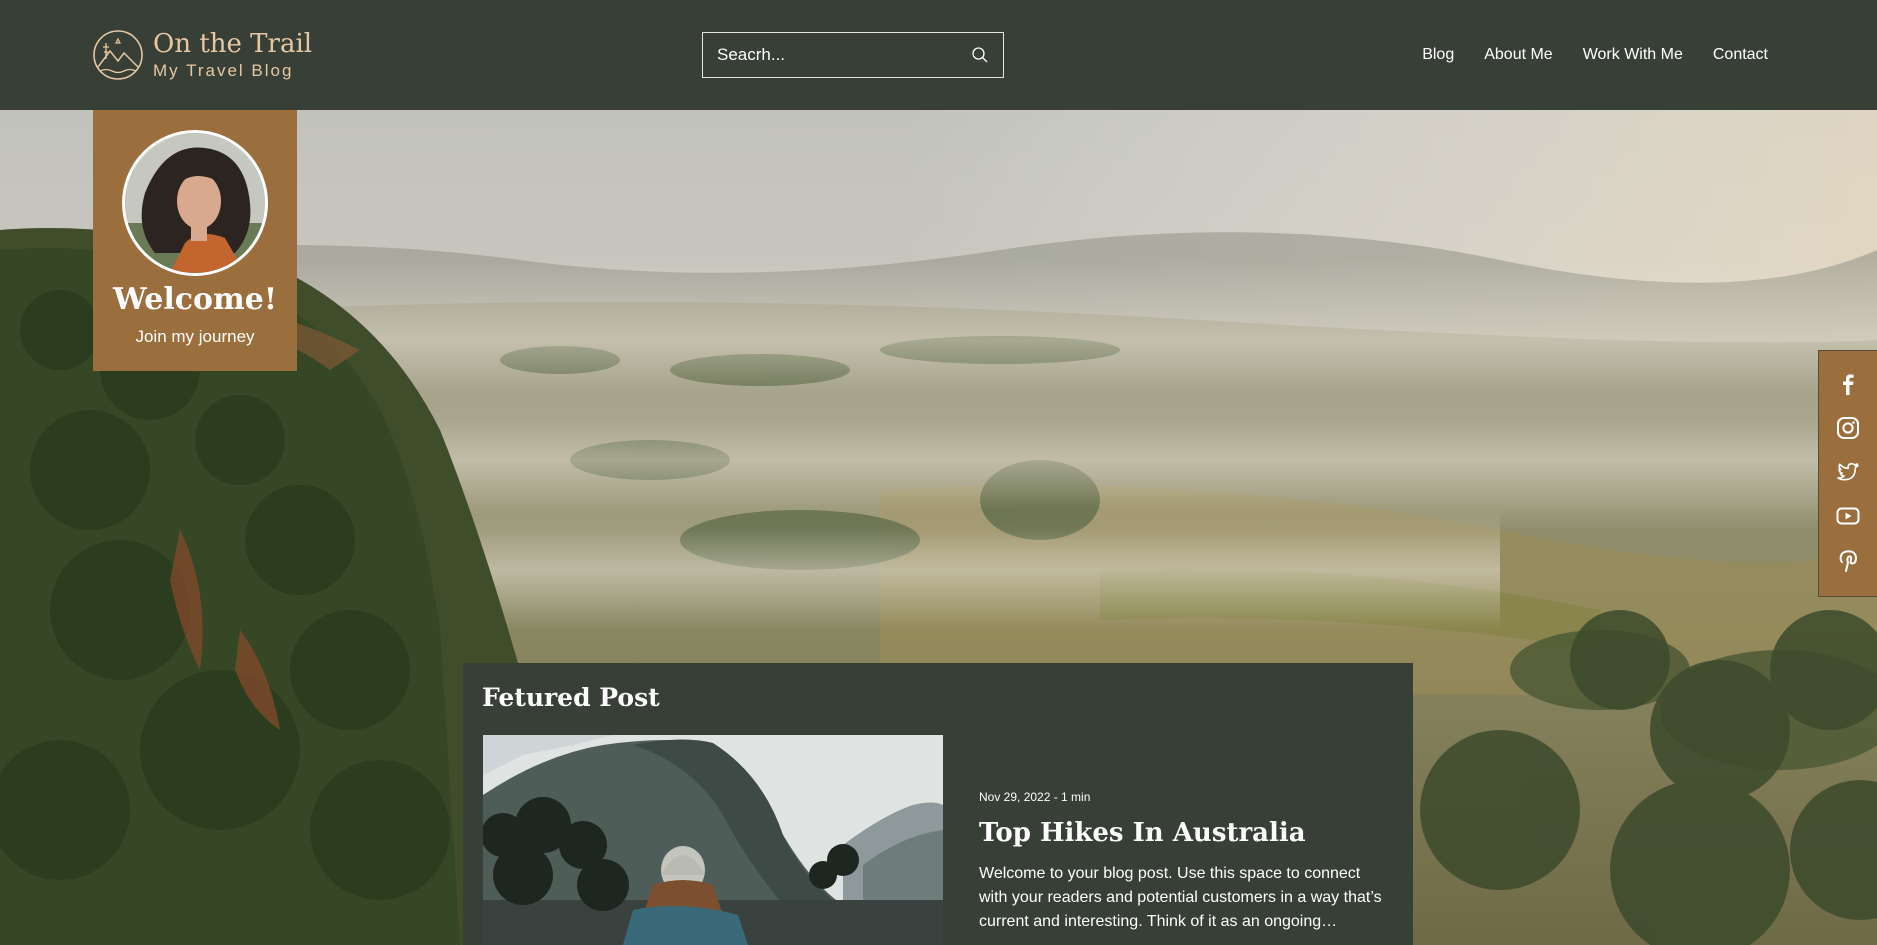 The image size is (1877, 945). I want to click on avatar, so click(195, 203).